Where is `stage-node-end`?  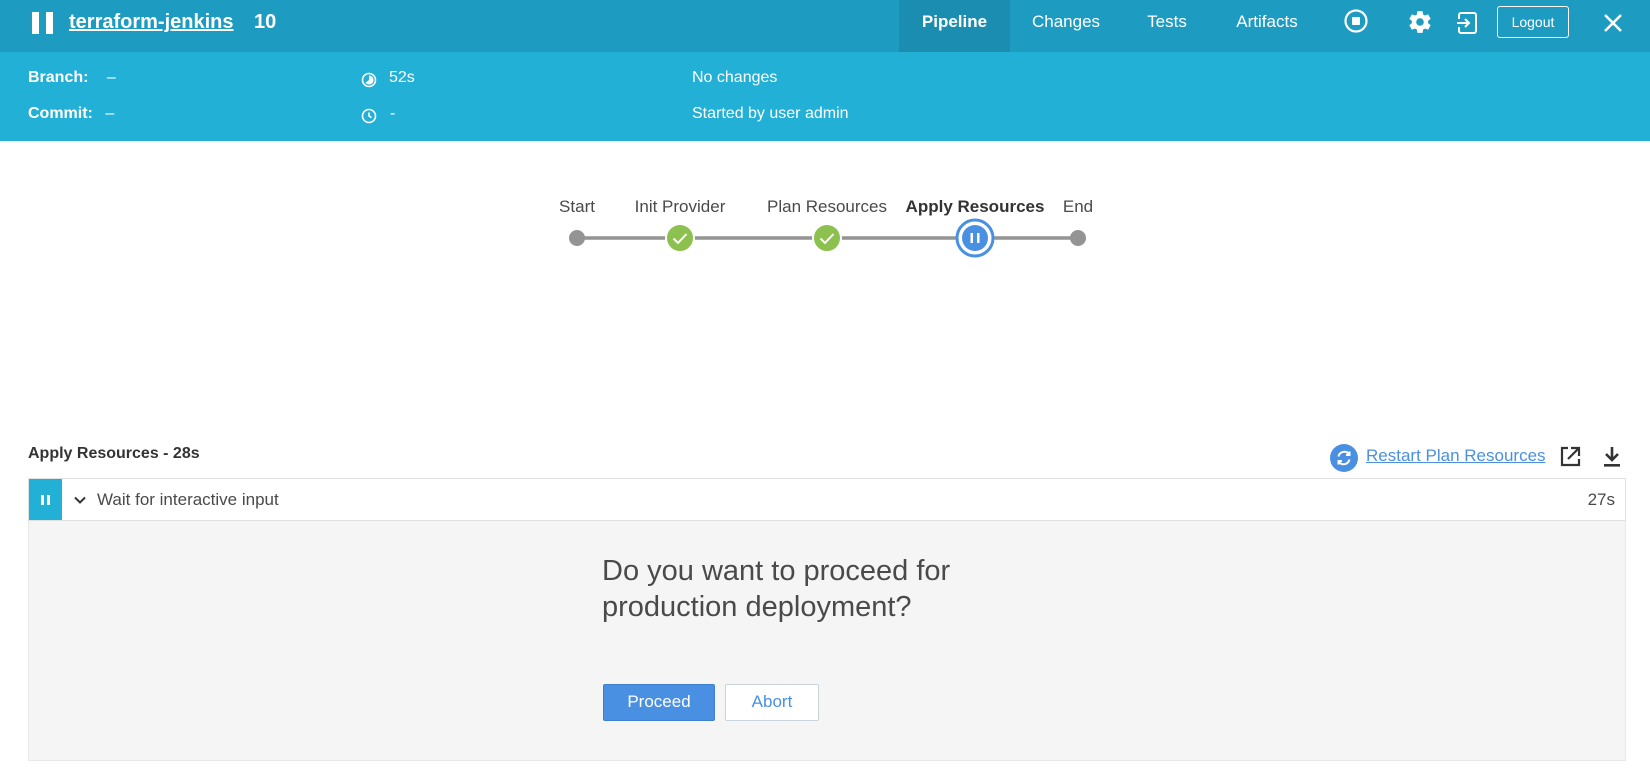 stage-node-end is located at coordinates (1078, 238).